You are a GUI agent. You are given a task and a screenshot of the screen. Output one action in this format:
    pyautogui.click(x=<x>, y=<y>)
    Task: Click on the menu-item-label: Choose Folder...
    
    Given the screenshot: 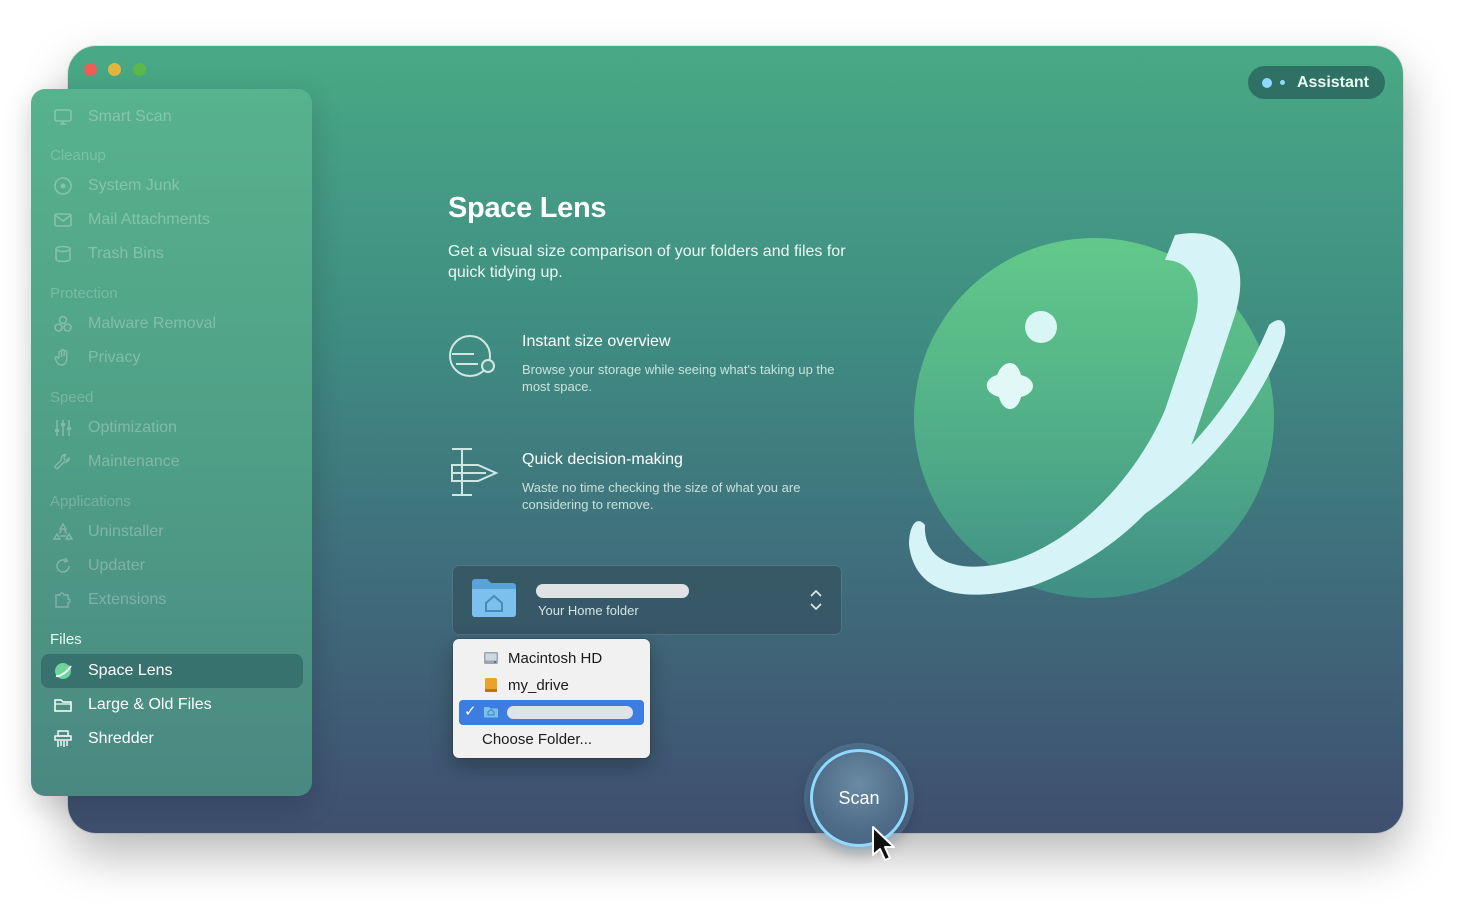 What is the action you would take?
    pyautogui.click(x=537, y=739)
    